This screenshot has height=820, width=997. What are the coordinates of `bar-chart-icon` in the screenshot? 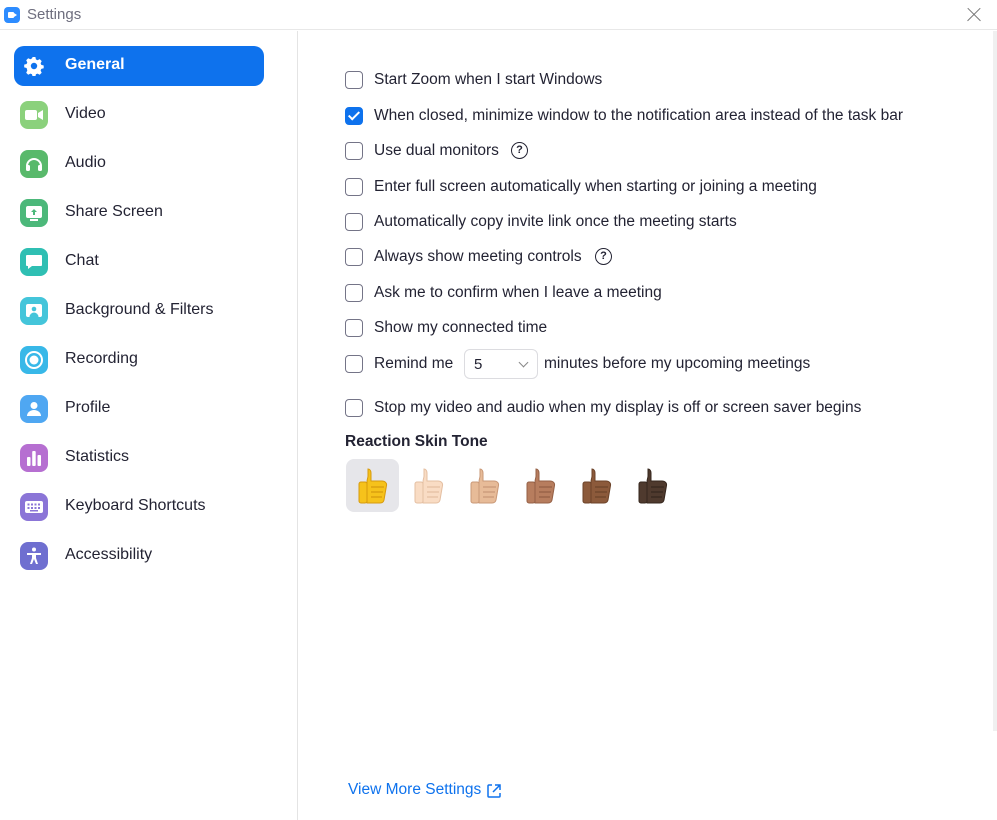 It's located at (34, 458).